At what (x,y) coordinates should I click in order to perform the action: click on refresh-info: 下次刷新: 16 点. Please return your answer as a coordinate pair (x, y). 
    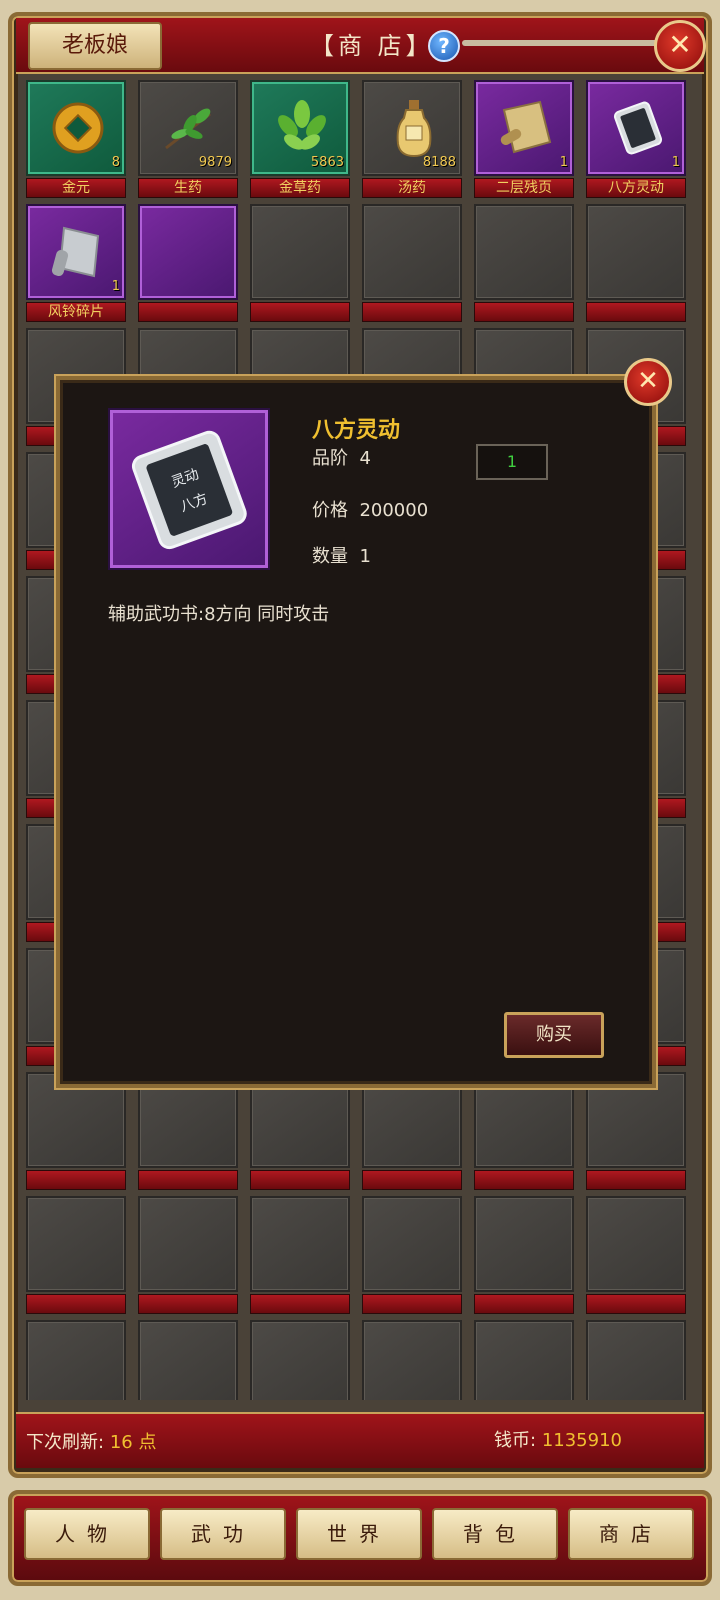
    Looking at the image, I should click on (91, 1441).